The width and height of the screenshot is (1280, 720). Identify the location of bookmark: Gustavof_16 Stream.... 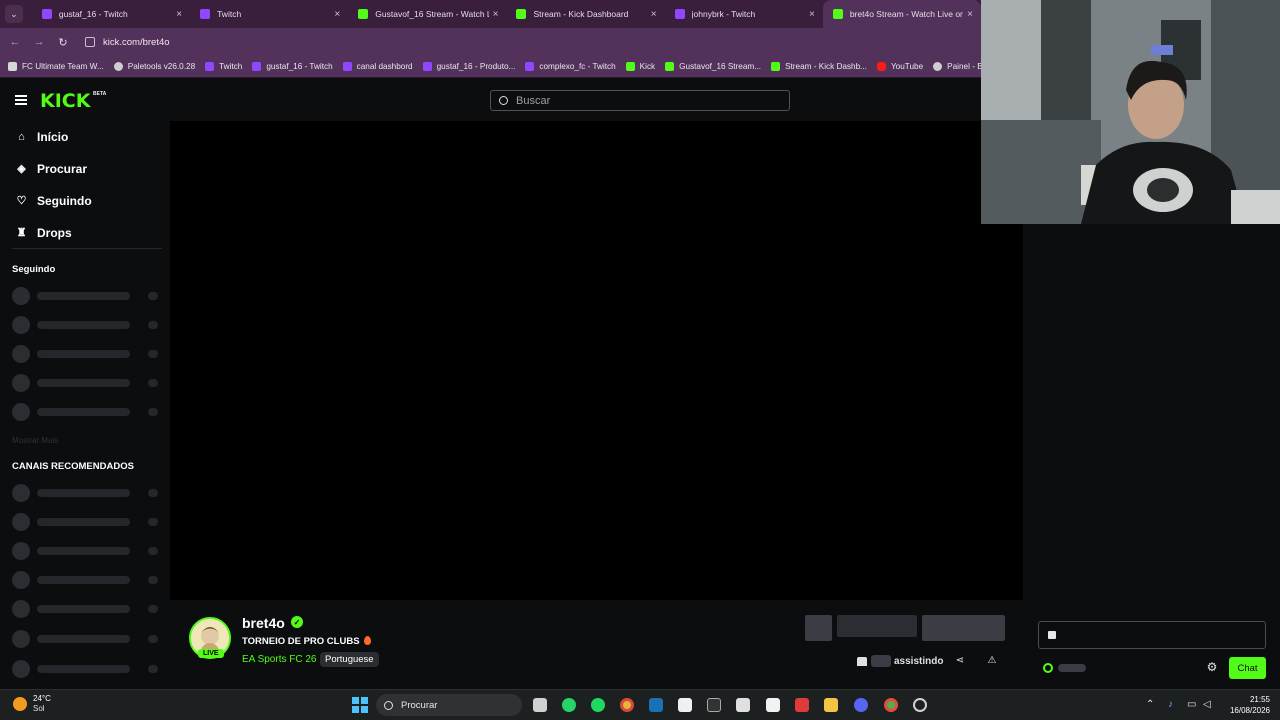
(713, 66).